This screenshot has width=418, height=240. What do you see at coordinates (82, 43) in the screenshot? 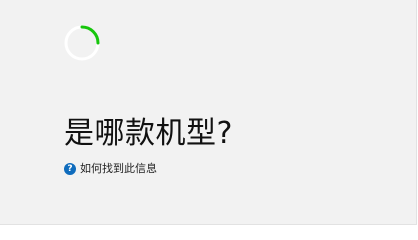
I see `spinner-icon` at bounding box center [82, 43].